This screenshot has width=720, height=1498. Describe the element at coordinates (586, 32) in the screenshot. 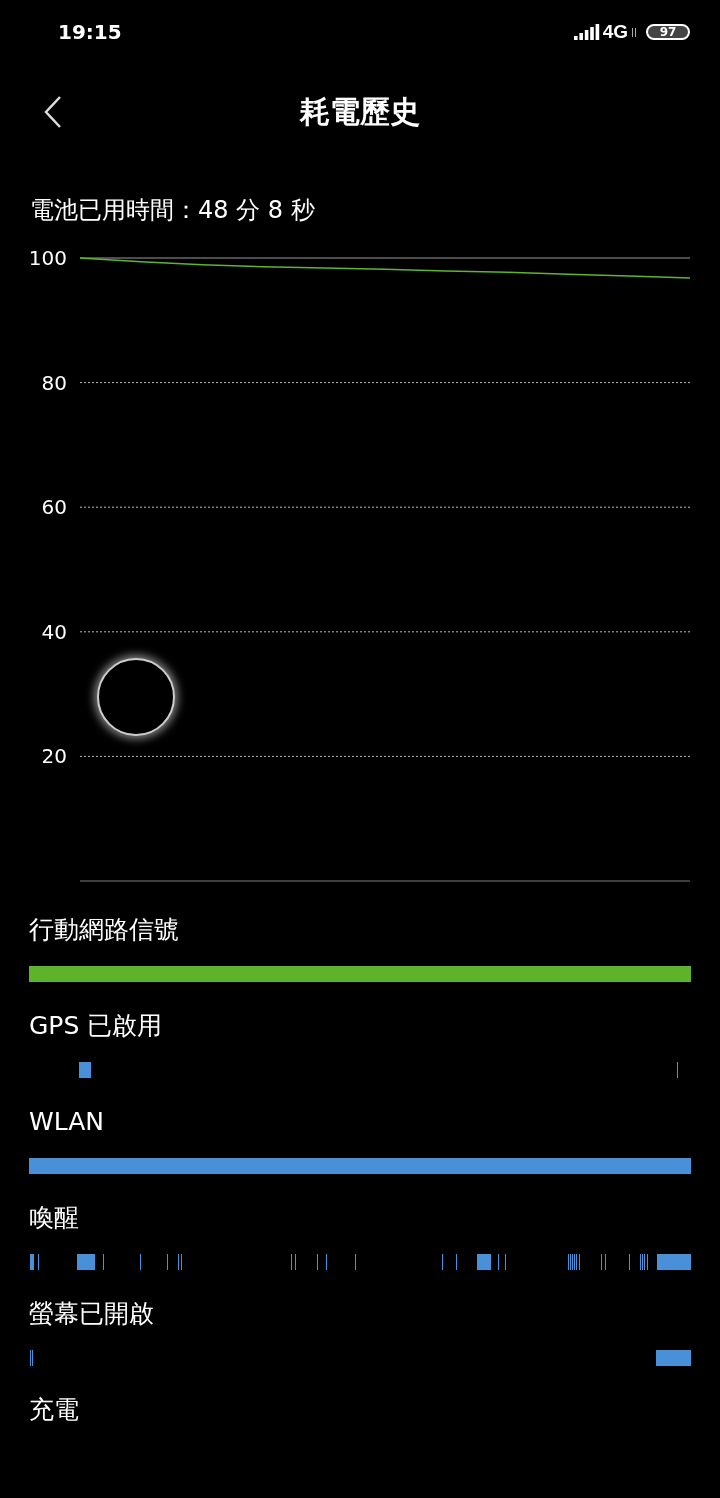

I see `signal-icon` at that location.